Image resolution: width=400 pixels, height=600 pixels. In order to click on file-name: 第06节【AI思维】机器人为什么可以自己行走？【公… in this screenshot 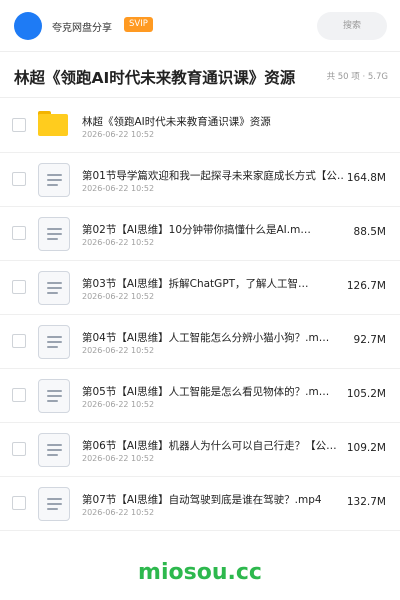, I will do `click(217, 445)`.